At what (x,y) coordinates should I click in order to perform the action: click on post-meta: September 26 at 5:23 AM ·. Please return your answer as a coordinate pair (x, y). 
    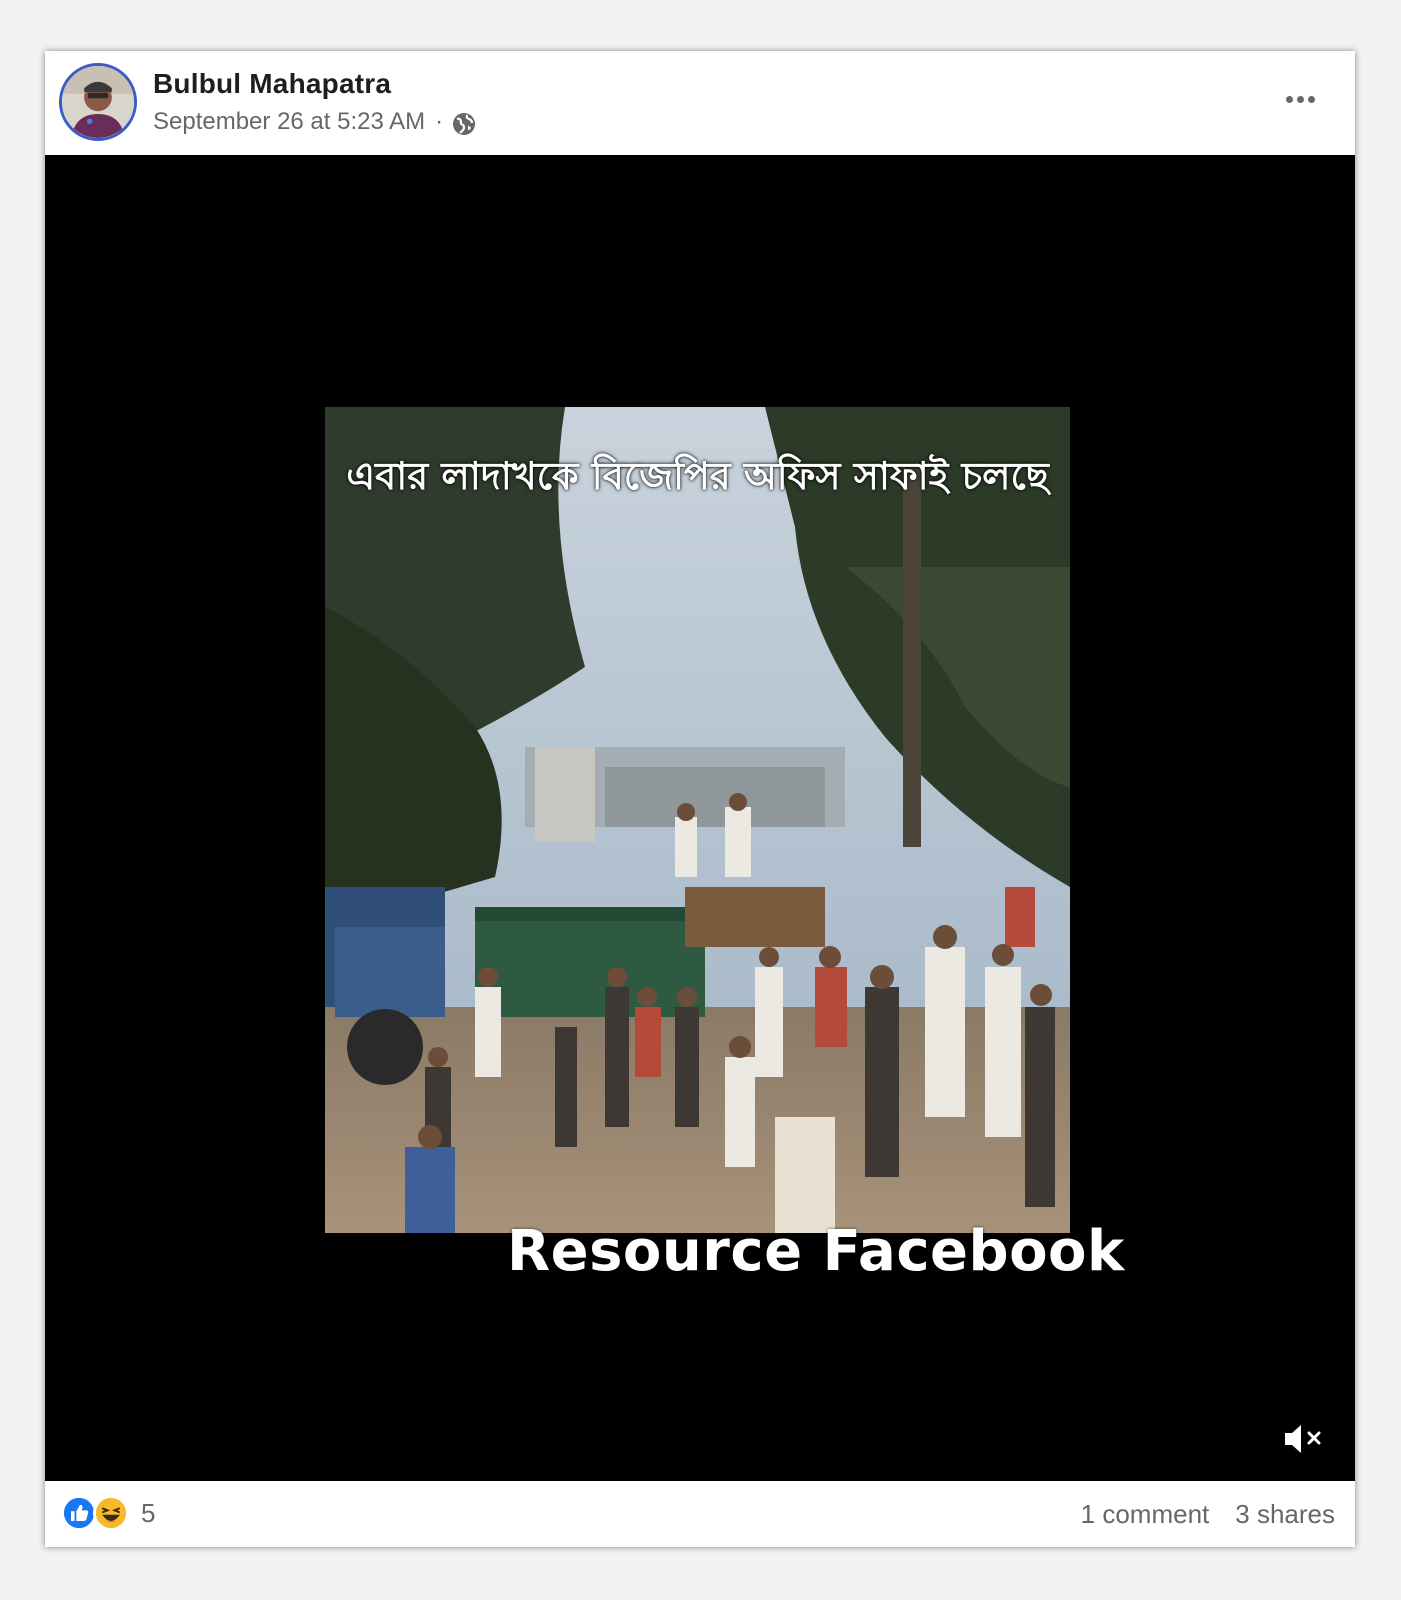
    Looking at the image, I should click on (315, 122).